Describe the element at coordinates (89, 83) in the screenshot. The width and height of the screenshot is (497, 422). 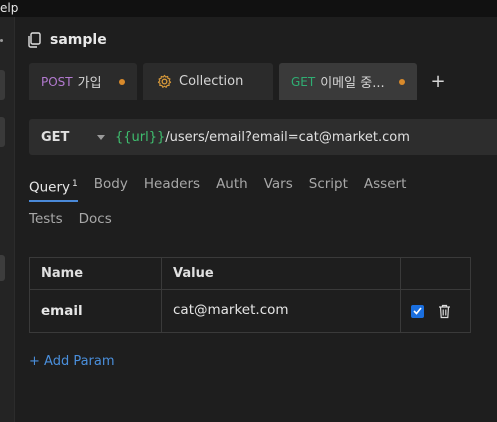
I see `tab-label: 가입` at that location.